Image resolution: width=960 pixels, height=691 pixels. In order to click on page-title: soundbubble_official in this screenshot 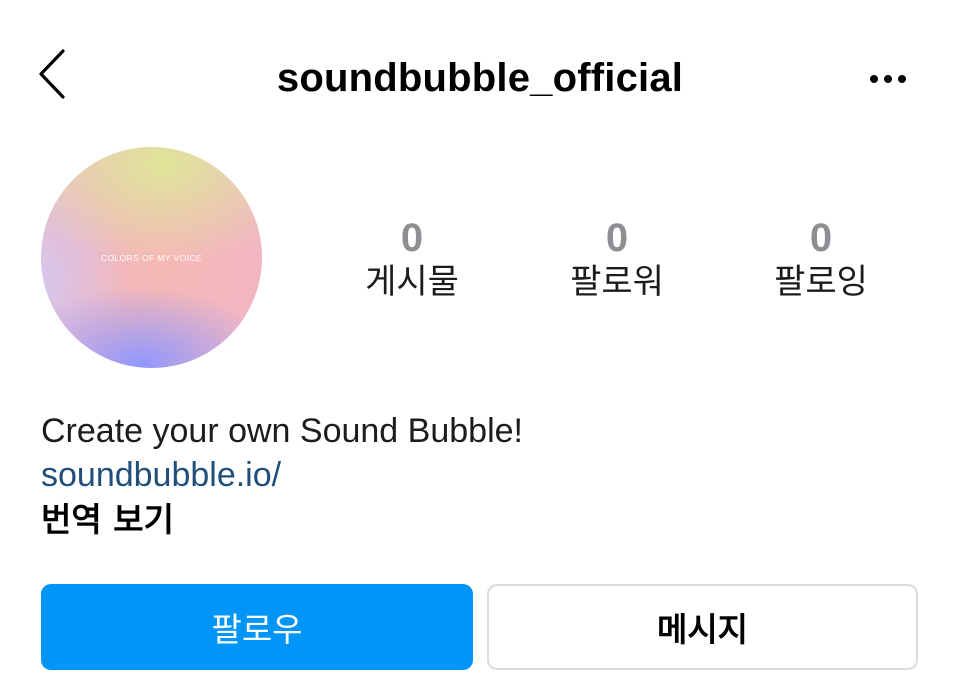, I will do `click(480, 78)`.